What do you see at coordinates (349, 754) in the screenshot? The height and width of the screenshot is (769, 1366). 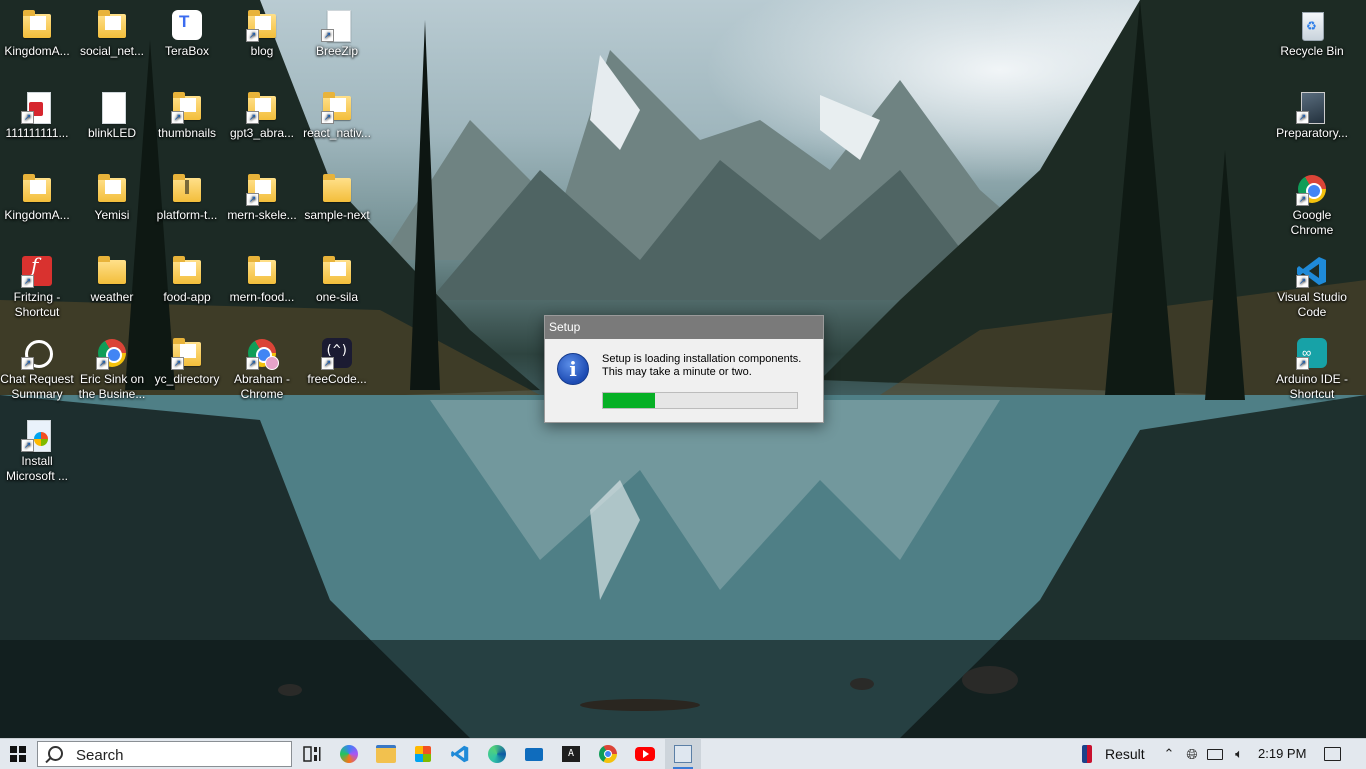 I see `copilot-button` at bounding box center [349, 754].